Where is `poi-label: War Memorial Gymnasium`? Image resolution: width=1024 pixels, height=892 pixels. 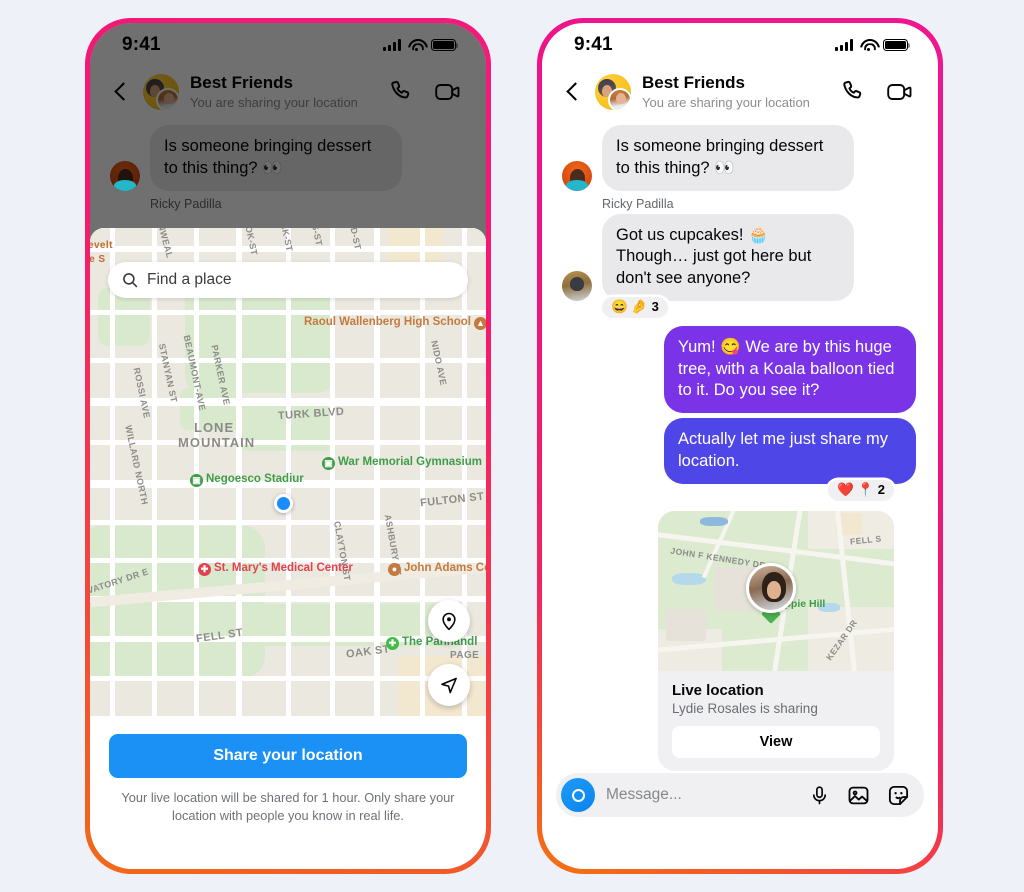 poi-label: War Memorial Gymnasium is located at coordinates (410, 462).